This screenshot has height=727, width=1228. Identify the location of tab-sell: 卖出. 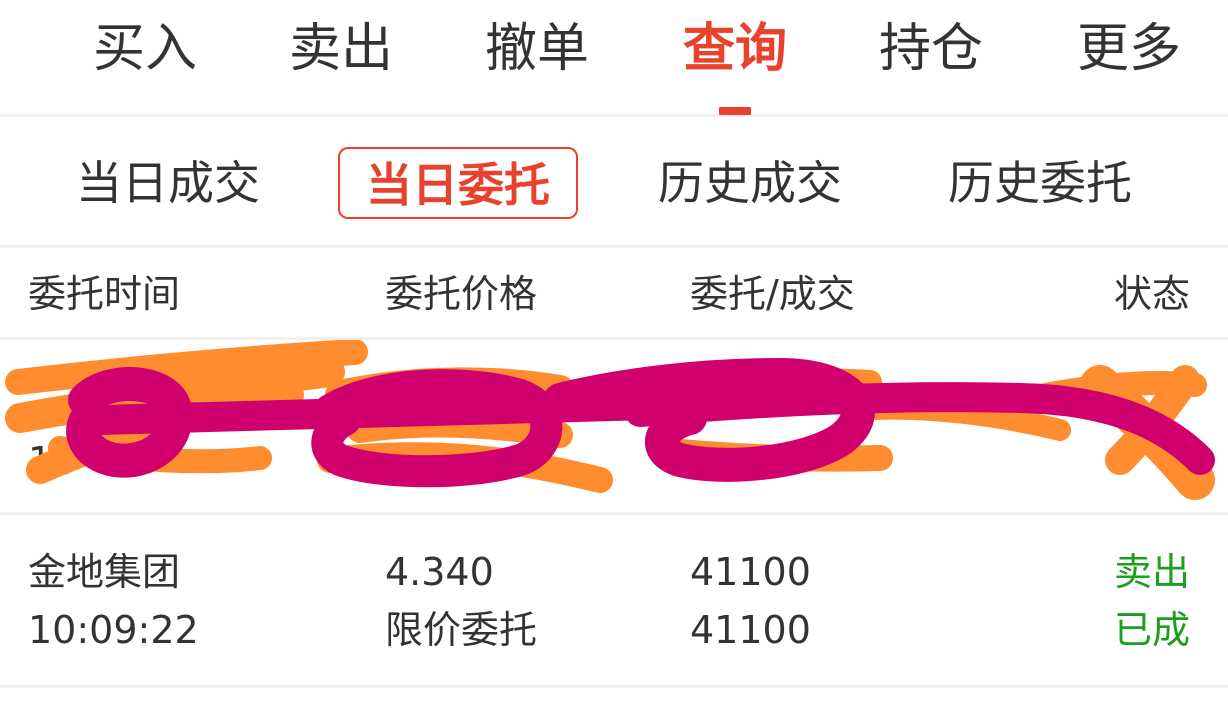
(341, 49).